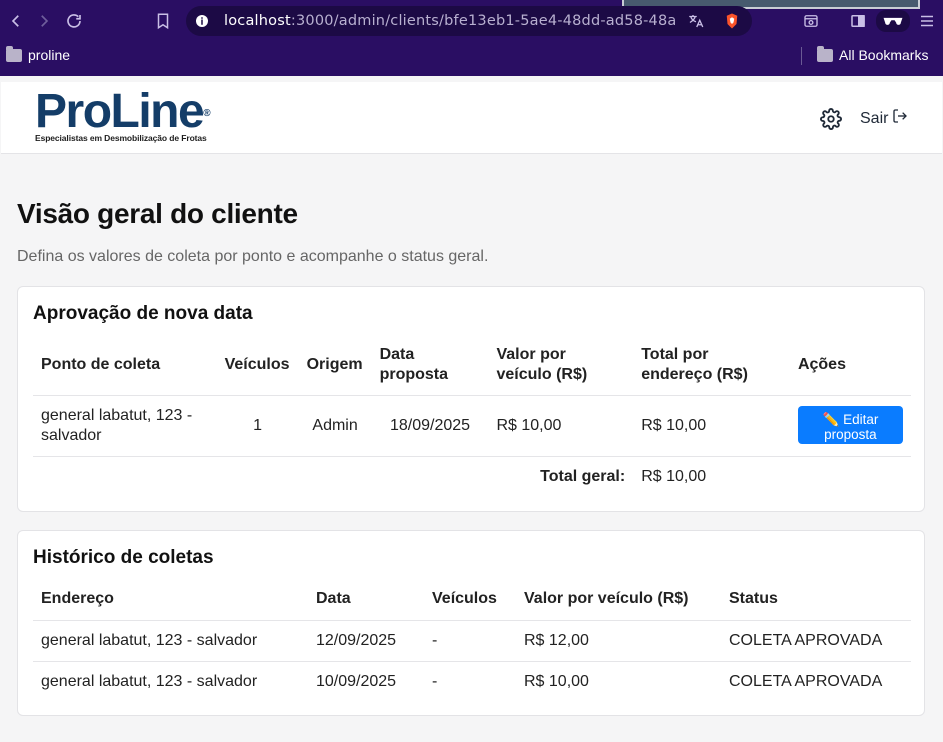 This screenshot has height=742, width=943. What do you see at coordinates (753, 599) in the screenshot?
I see `column-header: Status` at bounding box center [753, 599].